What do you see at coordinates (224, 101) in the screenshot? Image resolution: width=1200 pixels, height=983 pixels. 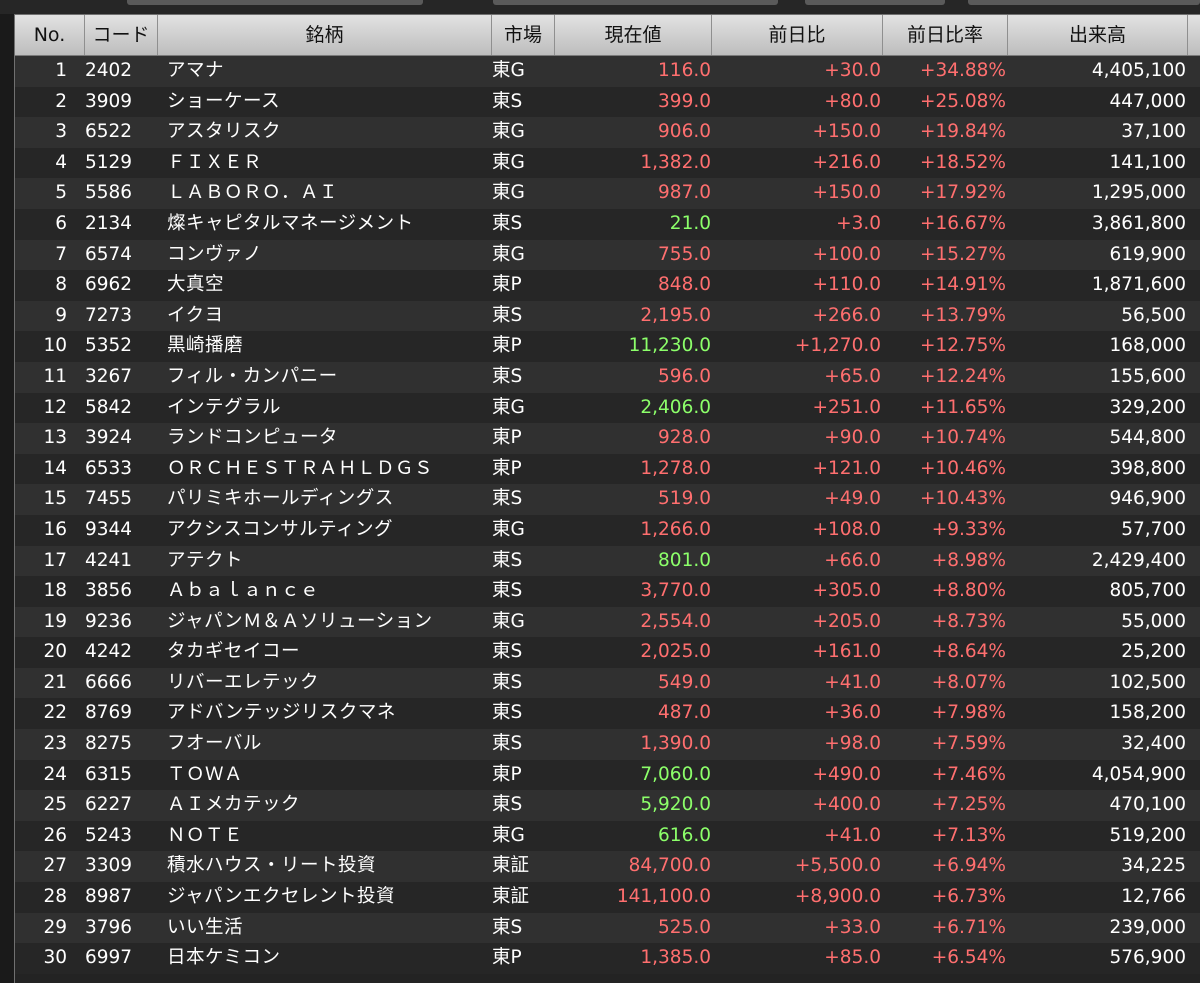 I see `stock-name: ショーケース` at bounding box center [224, 101].